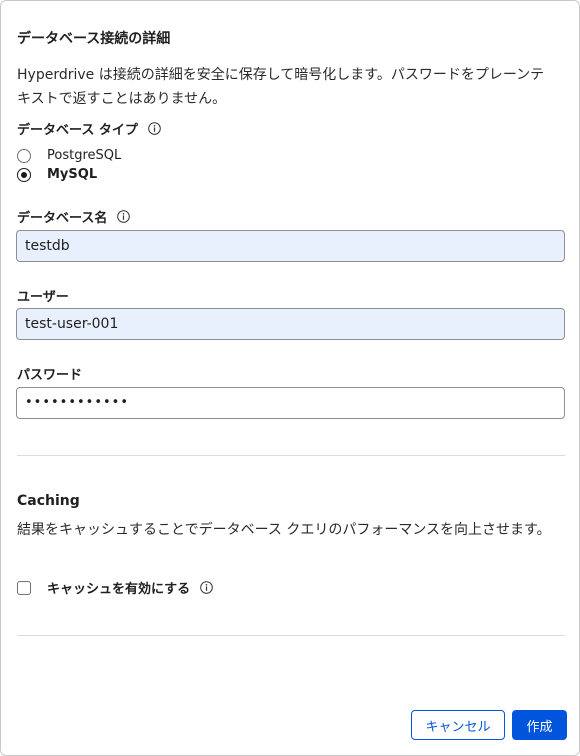 The image size is (580, 756). I want to click on db-name-input: testdb, so click(290, 246).